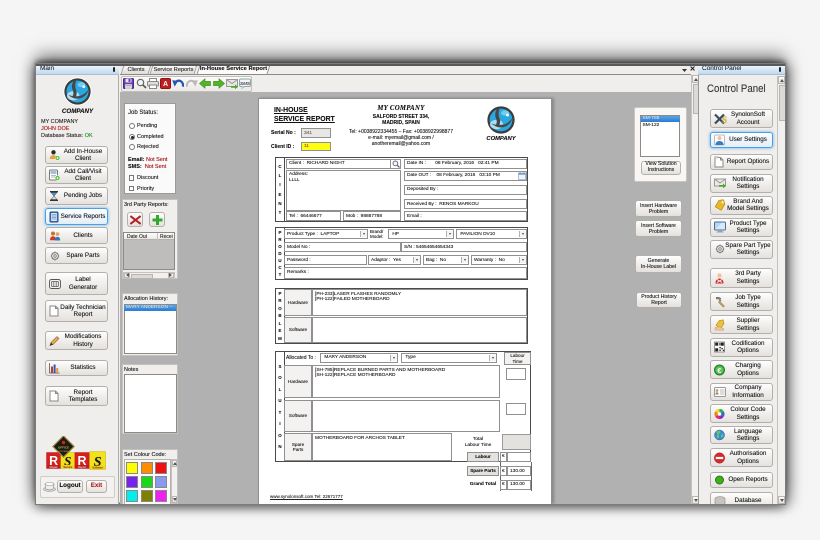  Describe the element at coordinates (54, 467) in the screenshot. I see `svg-text: Repair` at that location.